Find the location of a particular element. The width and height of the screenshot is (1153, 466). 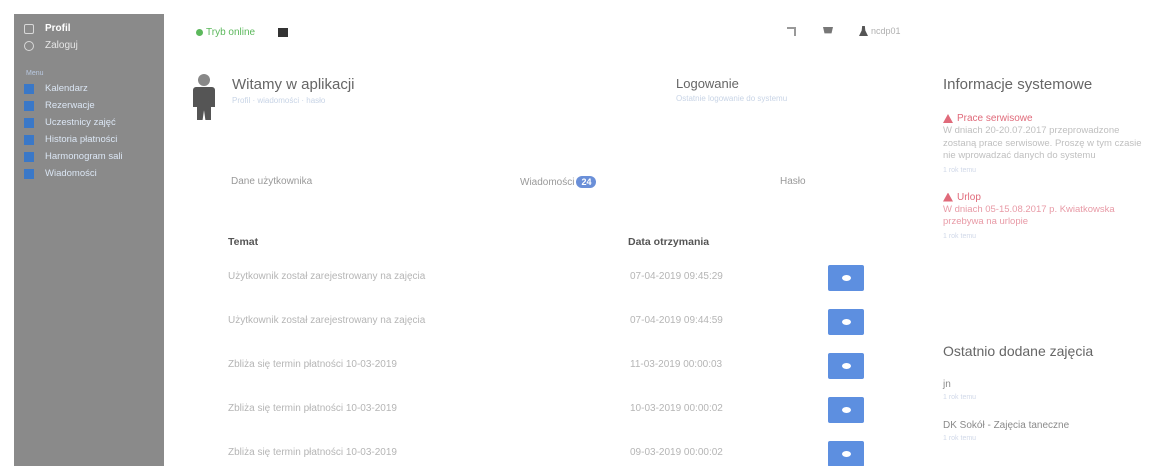

envelope-icon is located at coordinates (29, 173).